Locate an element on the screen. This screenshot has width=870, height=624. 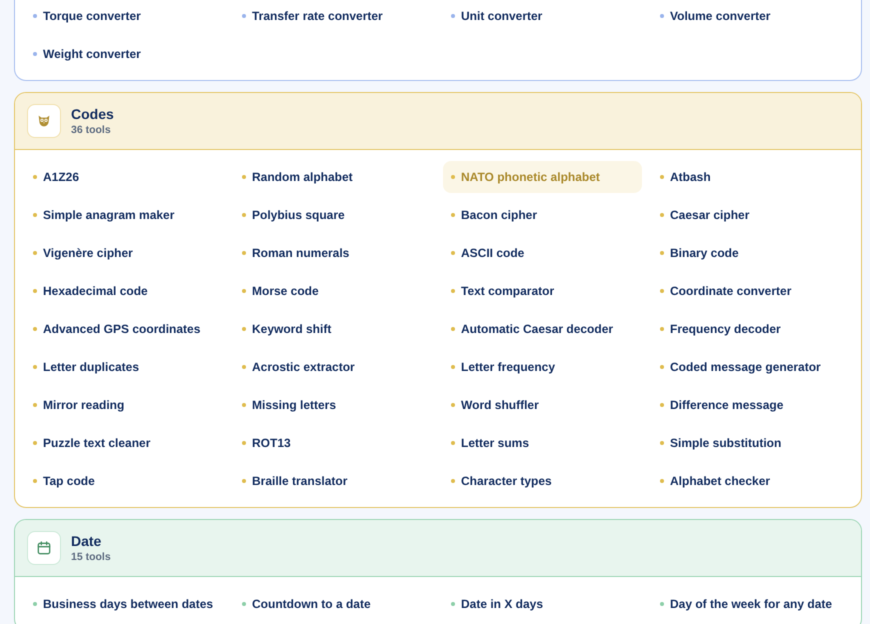
tool-link: Character types is located at coordinates (542, 481).